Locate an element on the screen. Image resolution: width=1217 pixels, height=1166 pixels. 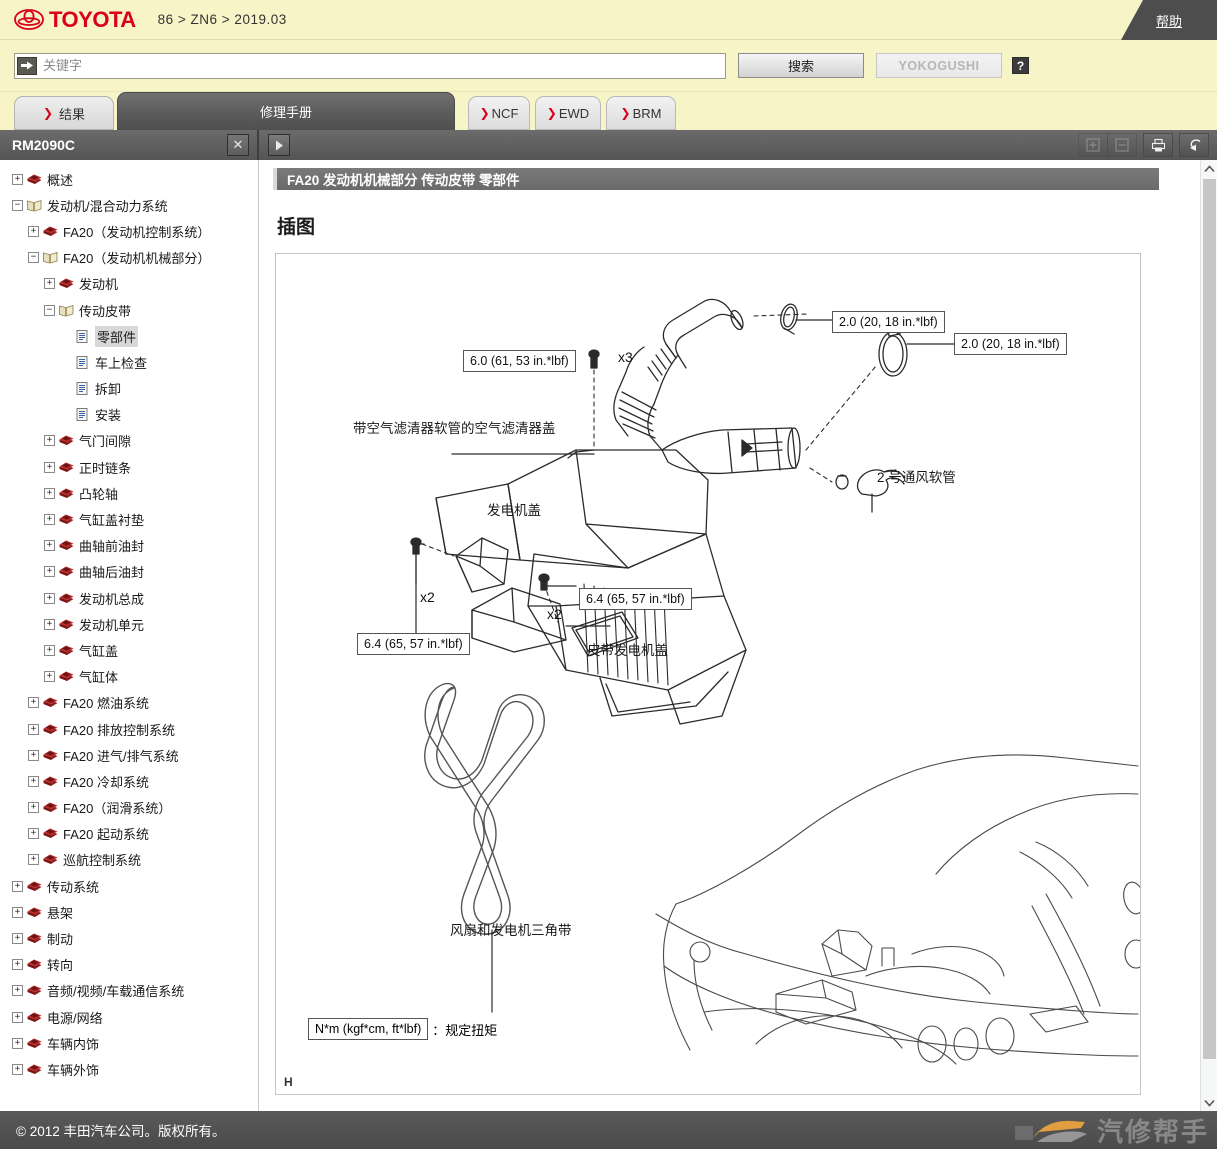
search-button: 搜索 is located at coordinates (801, 65).